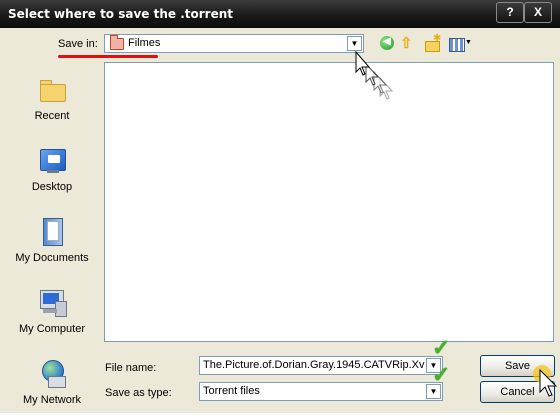  What do you see at coordinates (52, 329) in the screenshot?
I see `place-label: My Computer` at bounding box center [52, 329].